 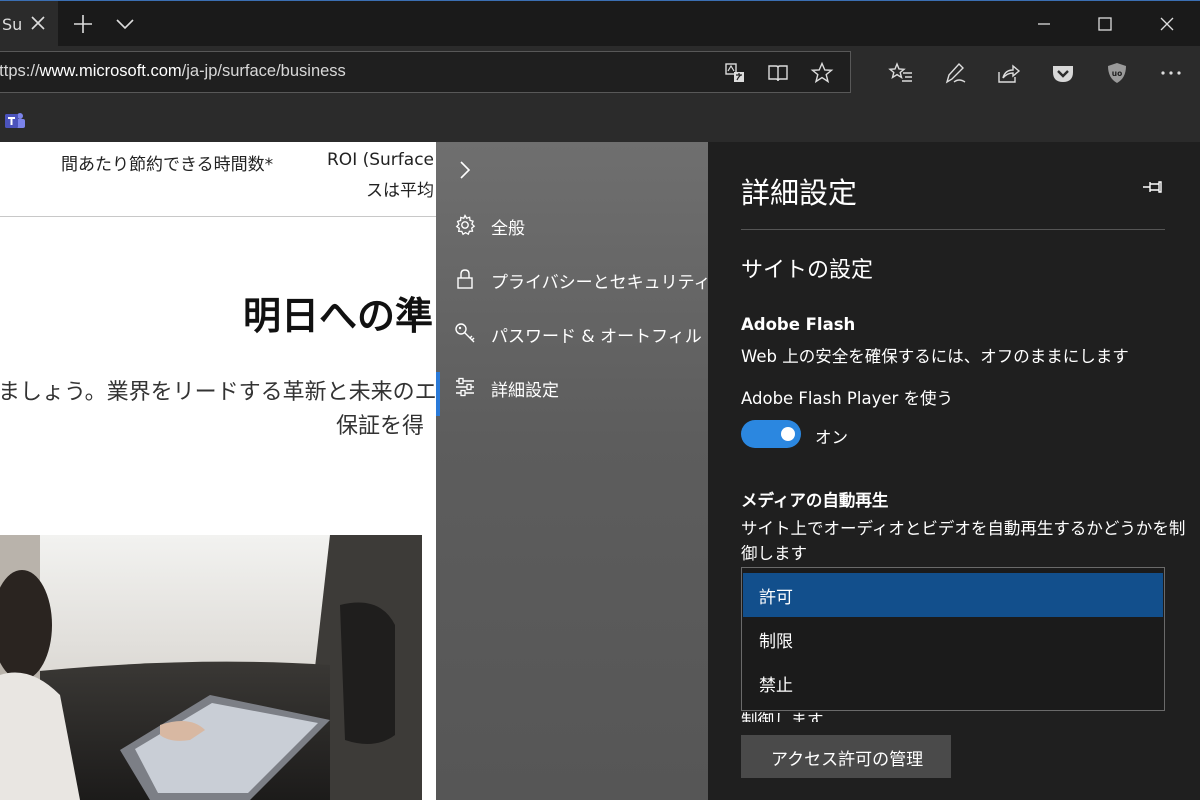 What do you see at coordinates (822, 73) in the screenshot?
I see `favorite-star-icon` at bounding box center [822, 73].